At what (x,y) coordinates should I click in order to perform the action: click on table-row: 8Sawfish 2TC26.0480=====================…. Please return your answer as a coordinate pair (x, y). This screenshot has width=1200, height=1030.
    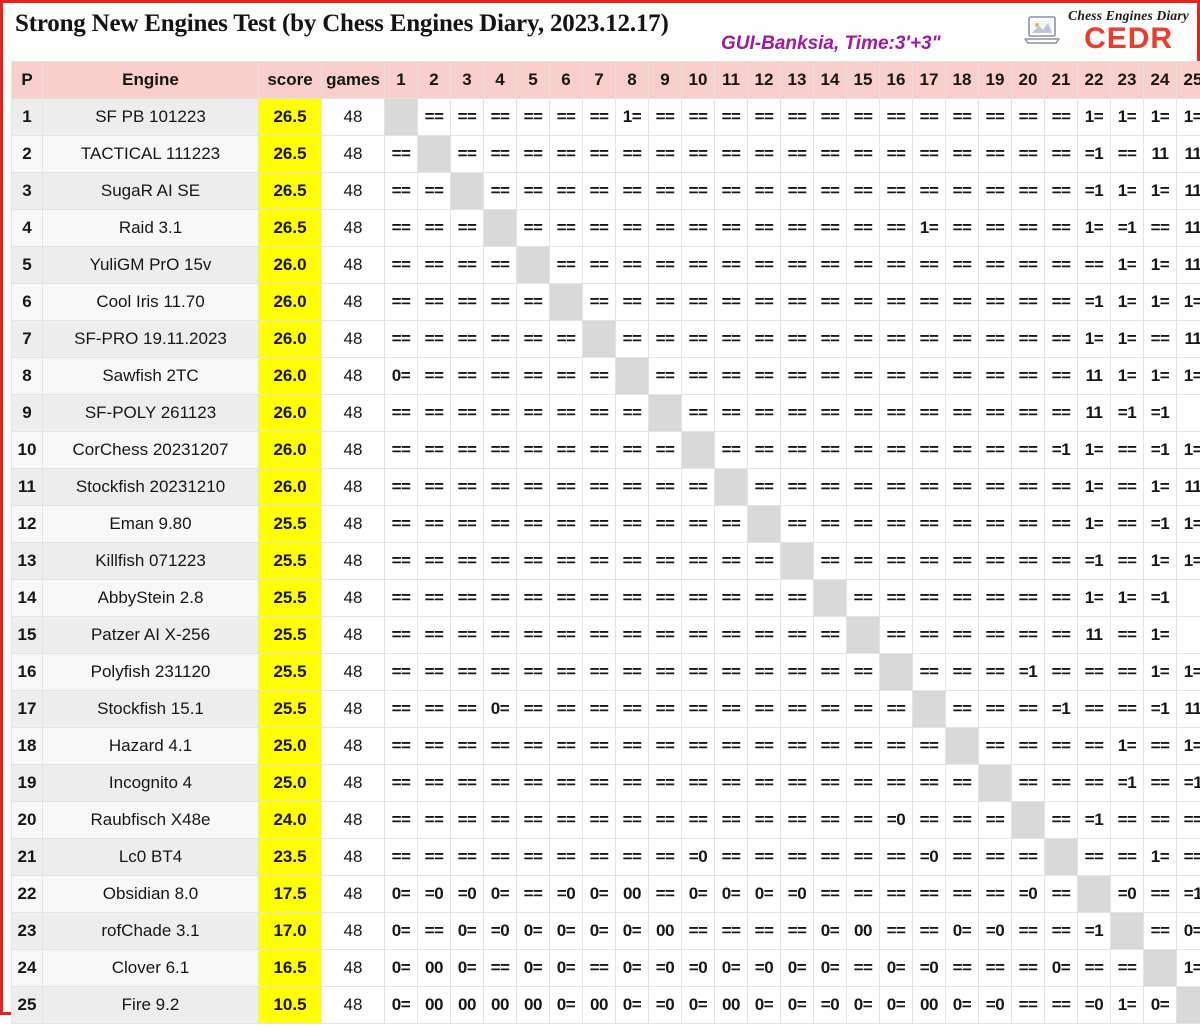
    Looking at the image, I should click on (606, 376).